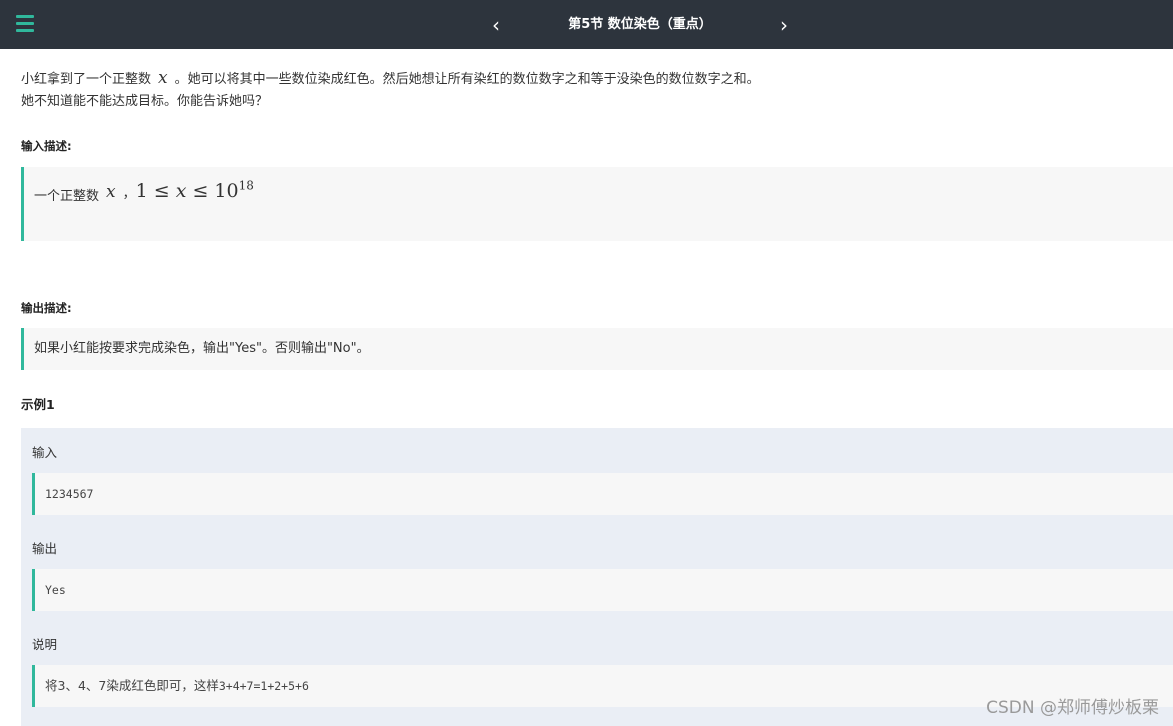 Image resolution: width=1173 pixels, height=726 pixels. What do you see at coordinates (45, 644) in the screenshot?
I see `example-explain-label: 说明` at bounding box center [45, 644].